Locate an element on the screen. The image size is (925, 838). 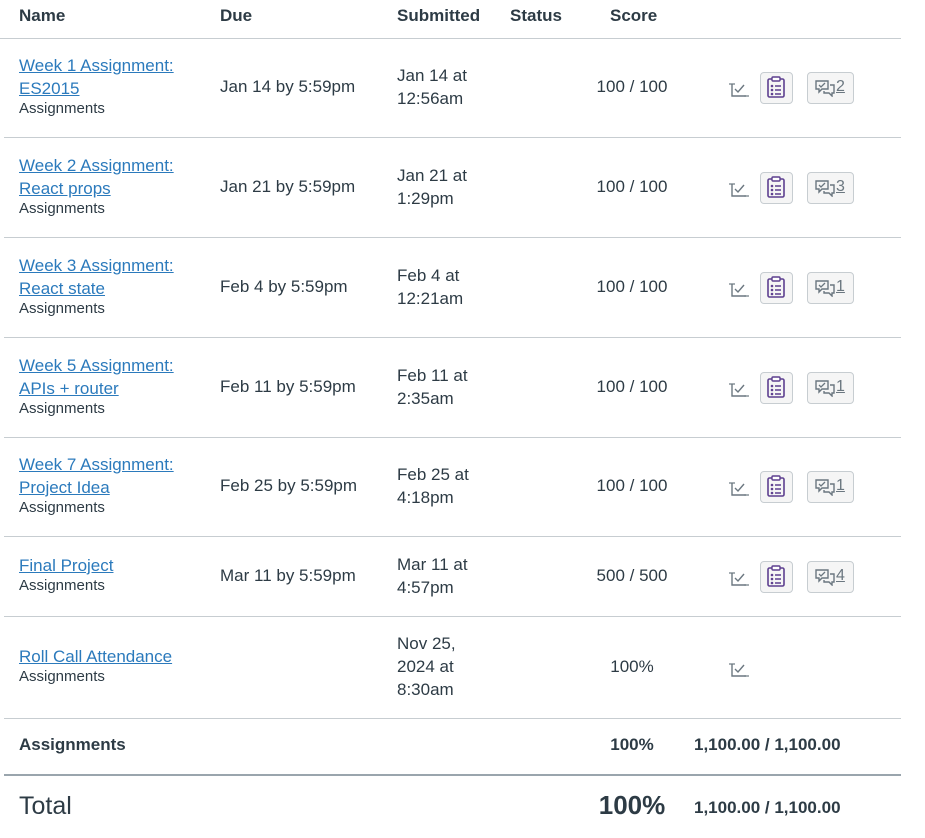
submitted-date: Feb 11 at 2:35am is located at coordinates (452, 387).